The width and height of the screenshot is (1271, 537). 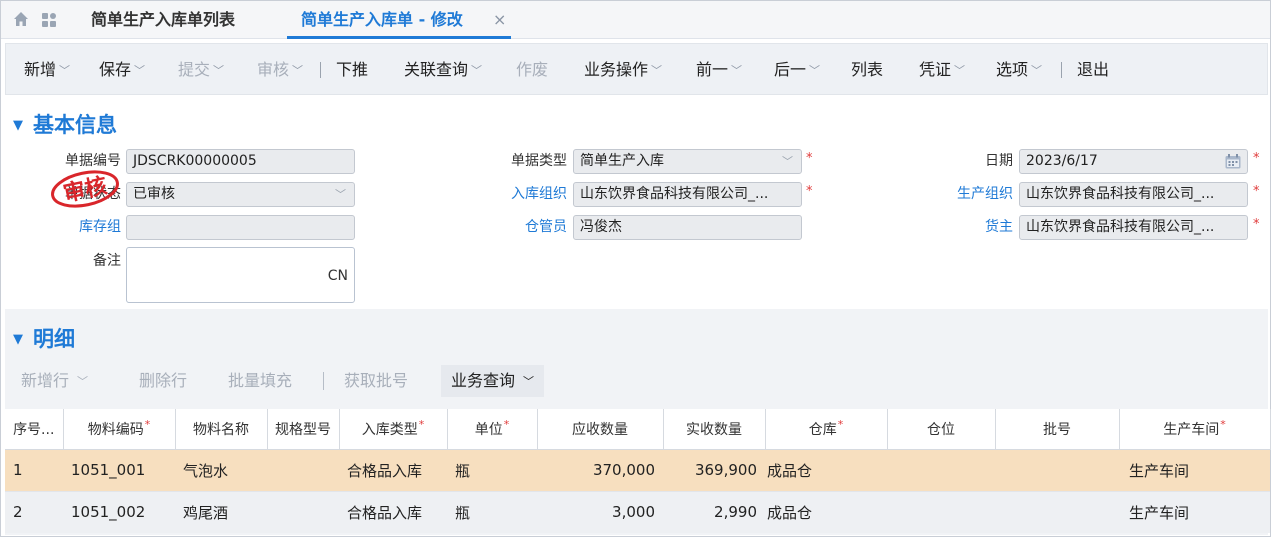 What do you see at coordinates (600, 470) in the screenshot?
I see `cell-must-qty: 370,000` at bounding box center [600, 470].